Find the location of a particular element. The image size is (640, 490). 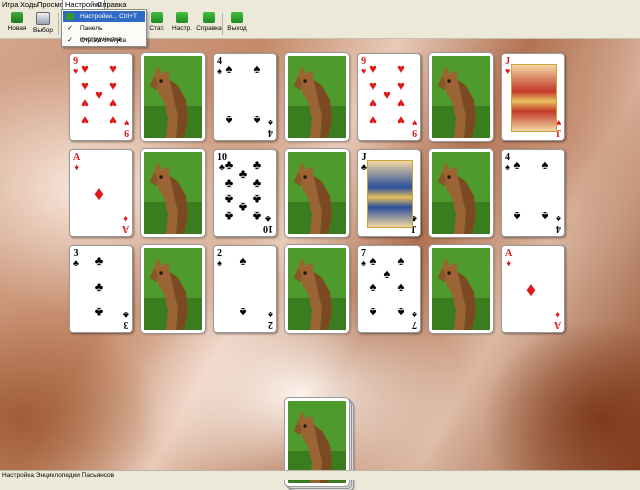

settings-item-icon is located at coordinates (70, 16).